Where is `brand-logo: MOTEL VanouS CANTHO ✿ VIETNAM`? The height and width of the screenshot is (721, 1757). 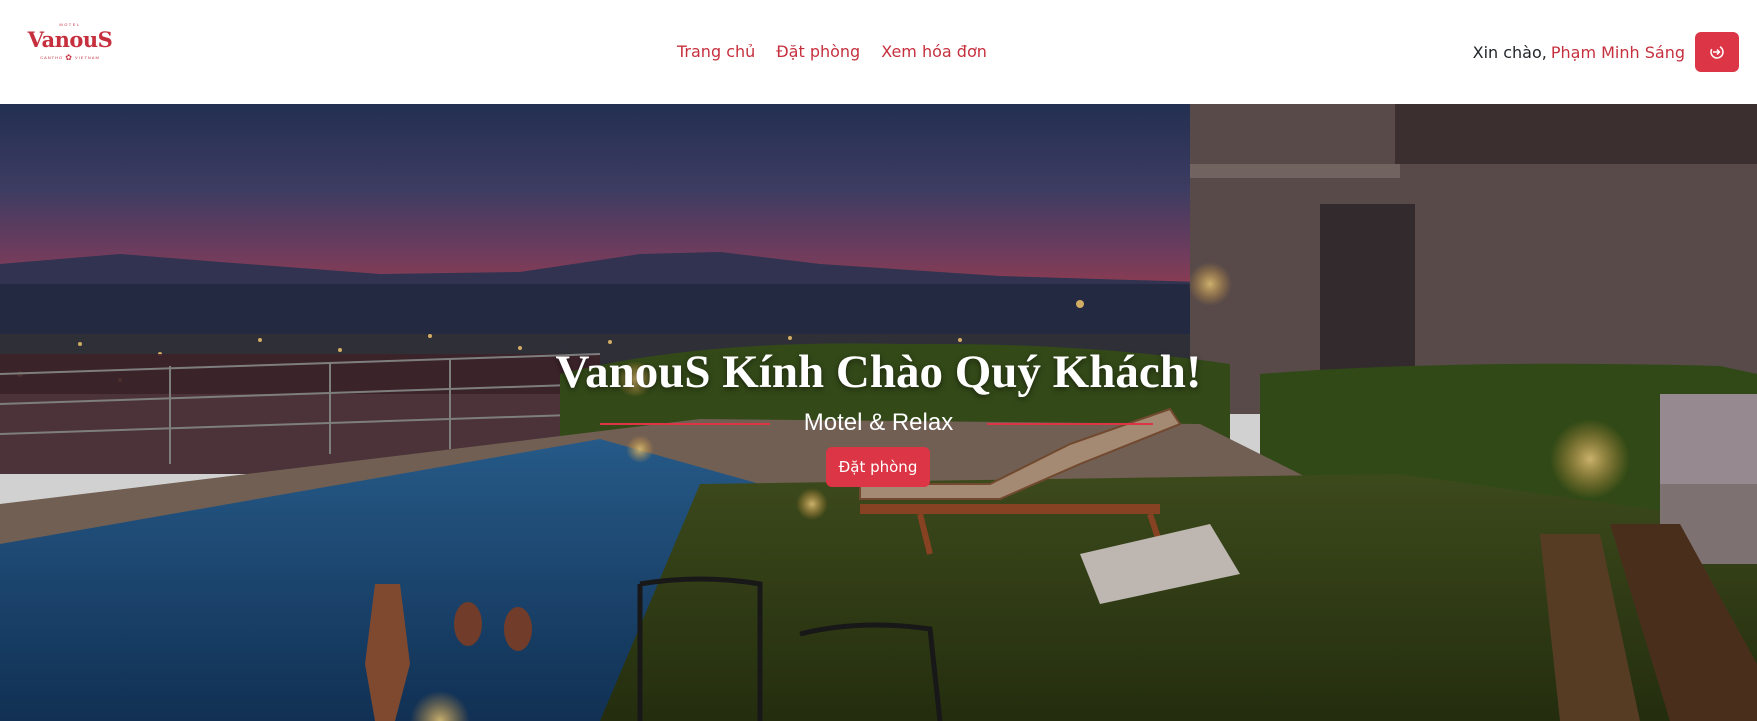
brand-logo: MOTEL VanouS CANTHO ✿ VIETNAM is located at coordinates (70, 51).